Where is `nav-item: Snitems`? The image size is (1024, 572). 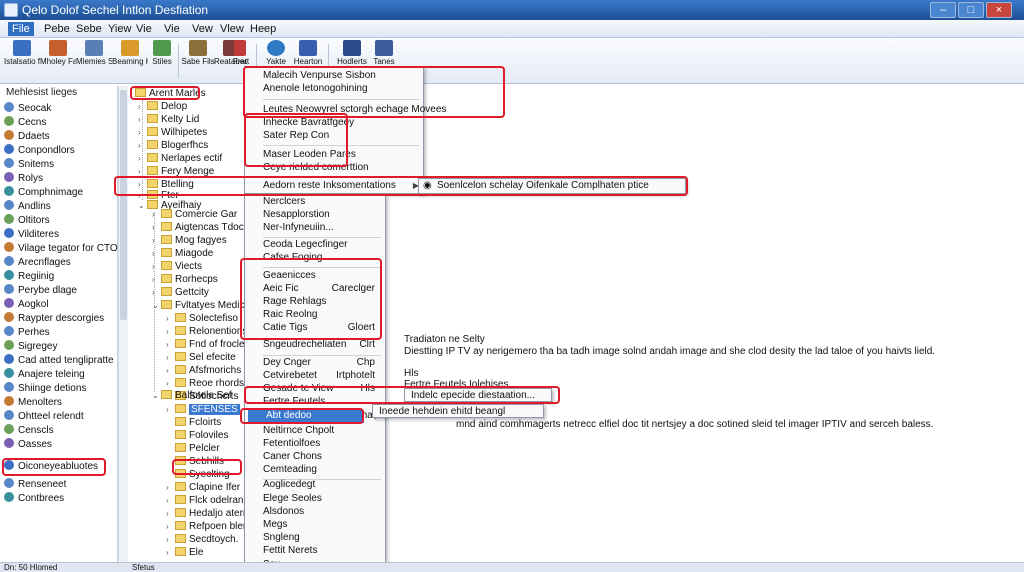 nav-item: Snitems is located at coordinates (29, 165).